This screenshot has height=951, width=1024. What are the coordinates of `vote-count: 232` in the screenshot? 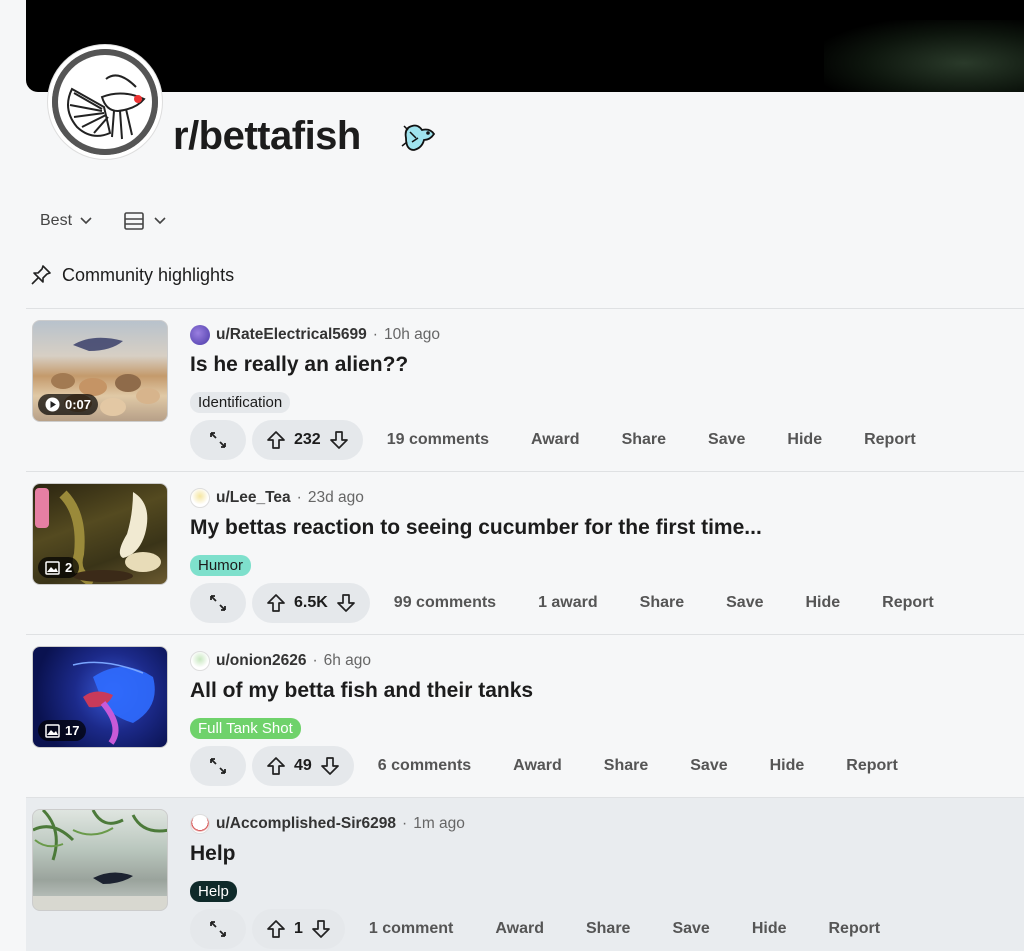 It's located at (307, 439).